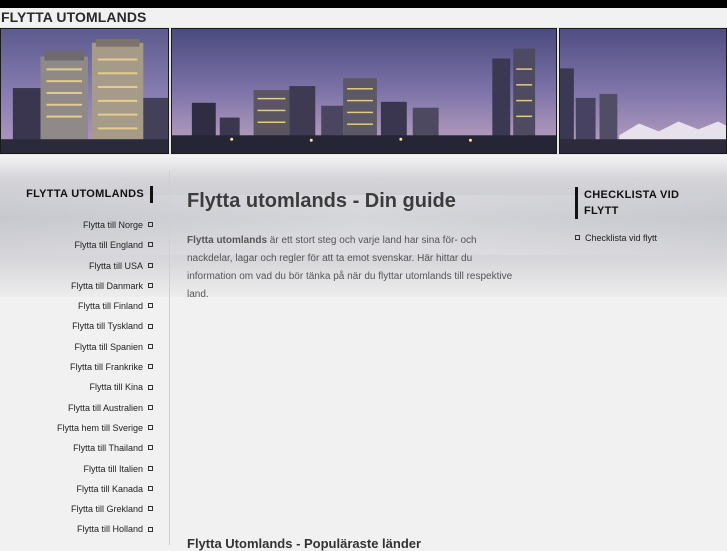 Image resolution: width=727 pixels, height=551 pixels. I want to click on nav-item-label: Flytta till Spanien, so click(108, 347).